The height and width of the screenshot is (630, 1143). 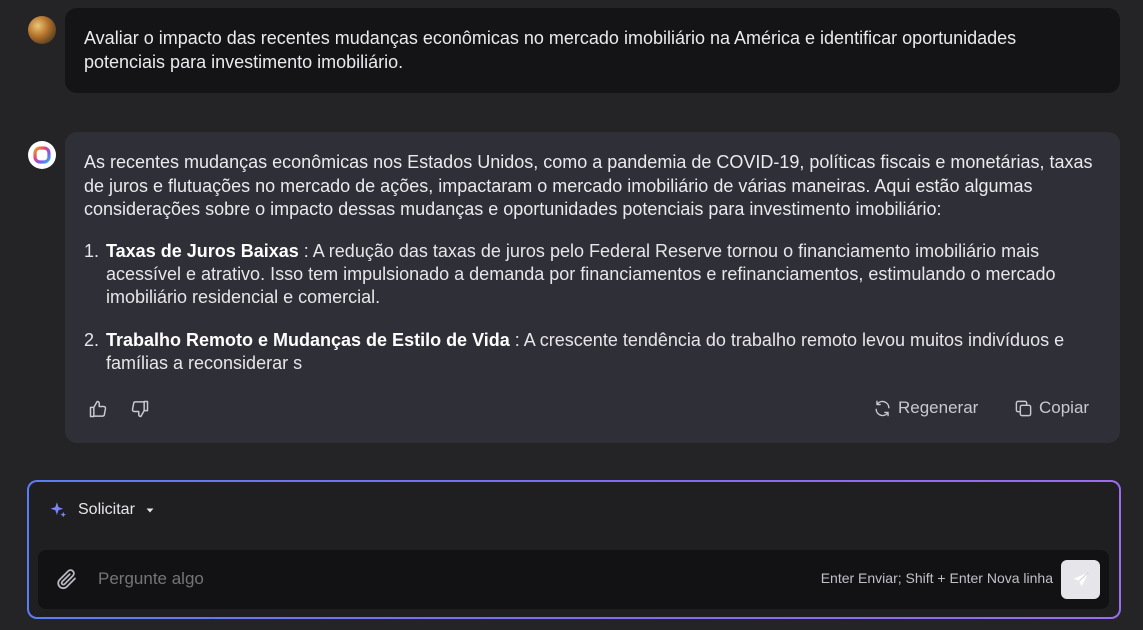 I want to click on regenerate-button: Regenerar, so click(x=925, y=408).